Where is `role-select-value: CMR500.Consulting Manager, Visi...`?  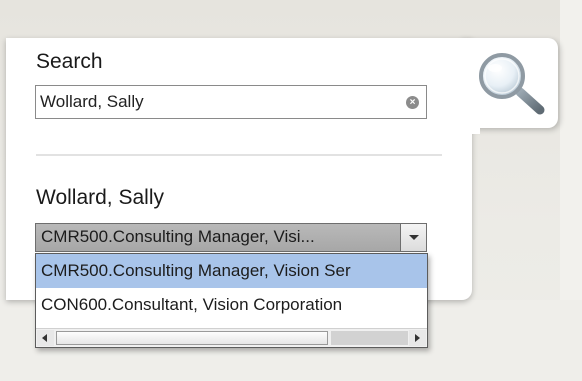 role-select-value: CMR500.Consulting Manager, Visi... is located at coordinates (178, 236).